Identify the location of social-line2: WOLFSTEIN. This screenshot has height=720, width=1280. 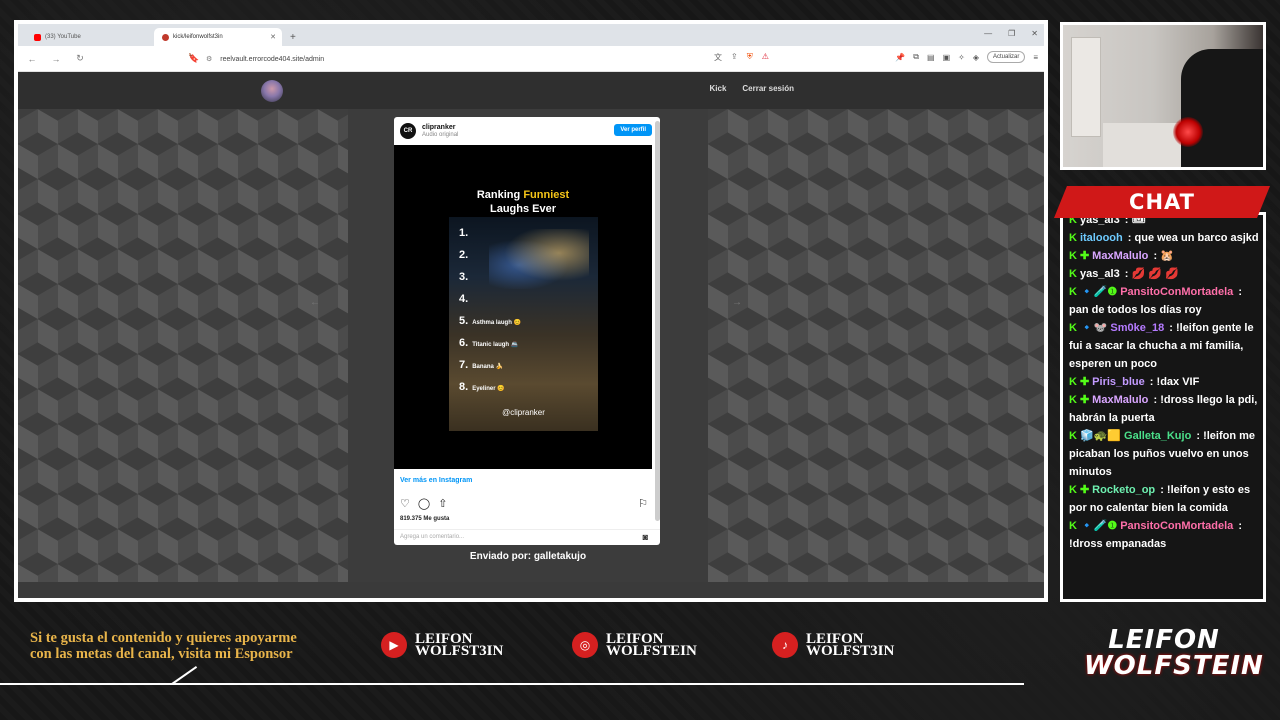
(651, 651).